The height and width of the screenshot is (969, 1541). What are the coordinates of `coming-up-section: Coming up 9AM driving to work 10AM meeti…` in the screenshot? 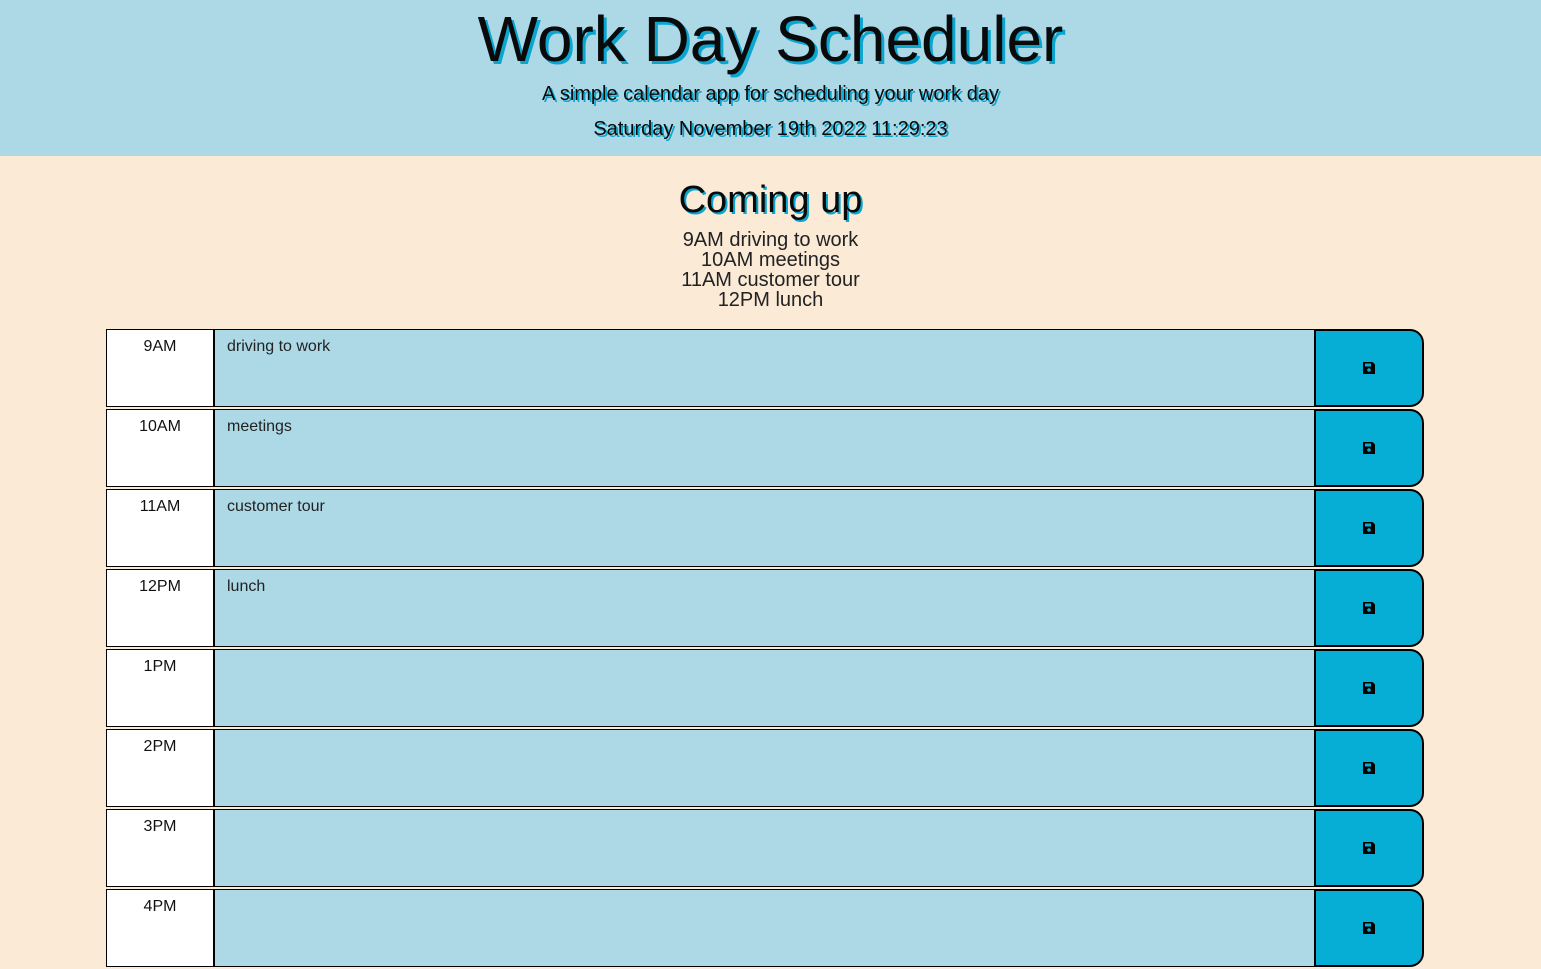 It's located at (770, 243).